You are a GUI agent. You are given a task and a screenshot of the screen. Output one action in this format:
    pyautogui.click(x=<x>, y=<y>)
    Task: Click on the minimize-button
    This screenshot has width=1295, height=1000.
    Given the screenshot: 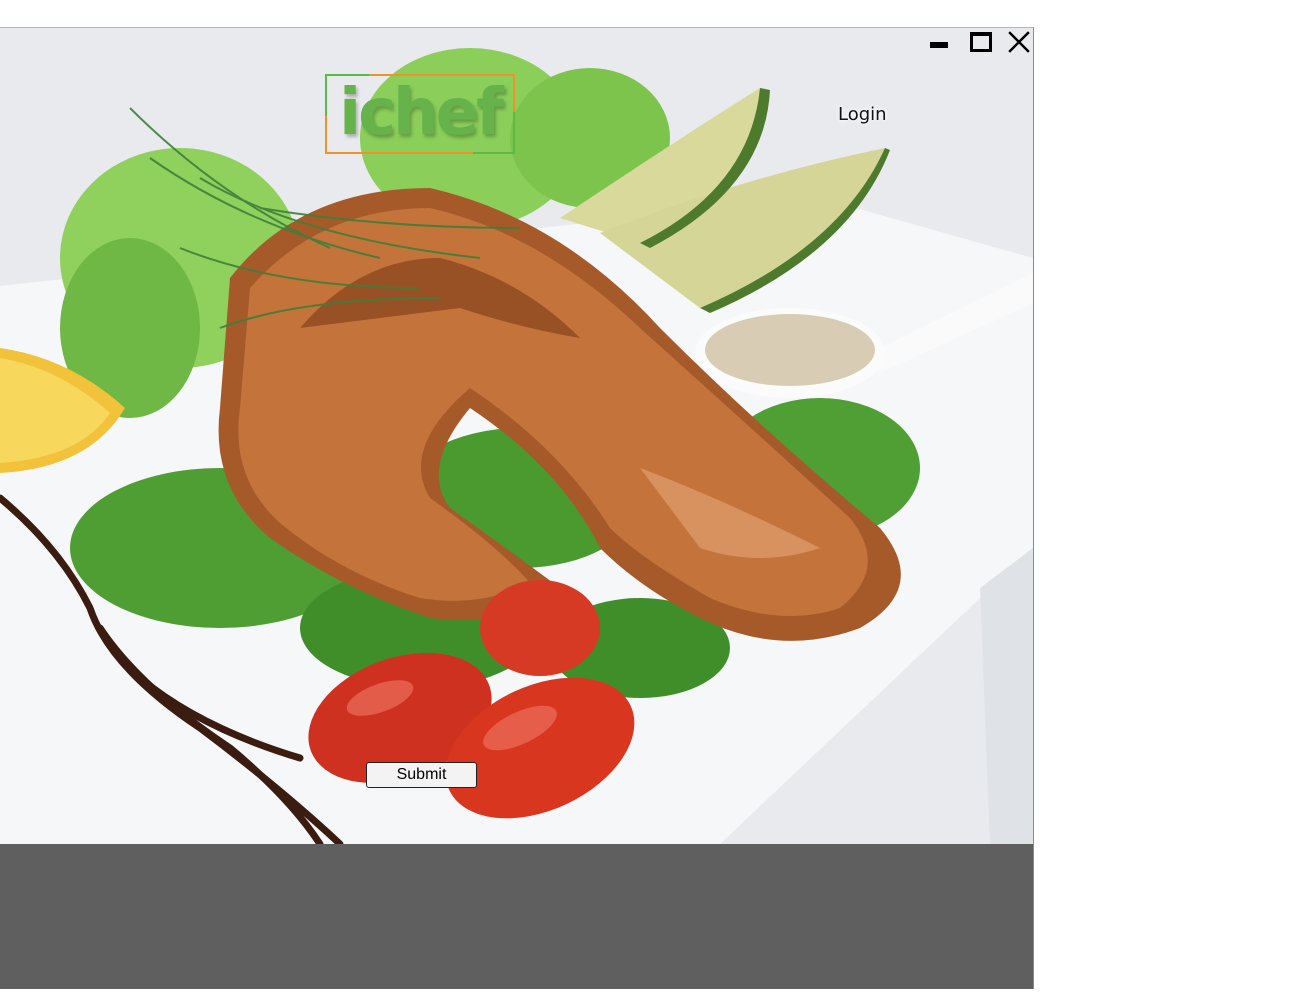 What is the action you would take?
    pyautogui.click(x=939, y=42)
    